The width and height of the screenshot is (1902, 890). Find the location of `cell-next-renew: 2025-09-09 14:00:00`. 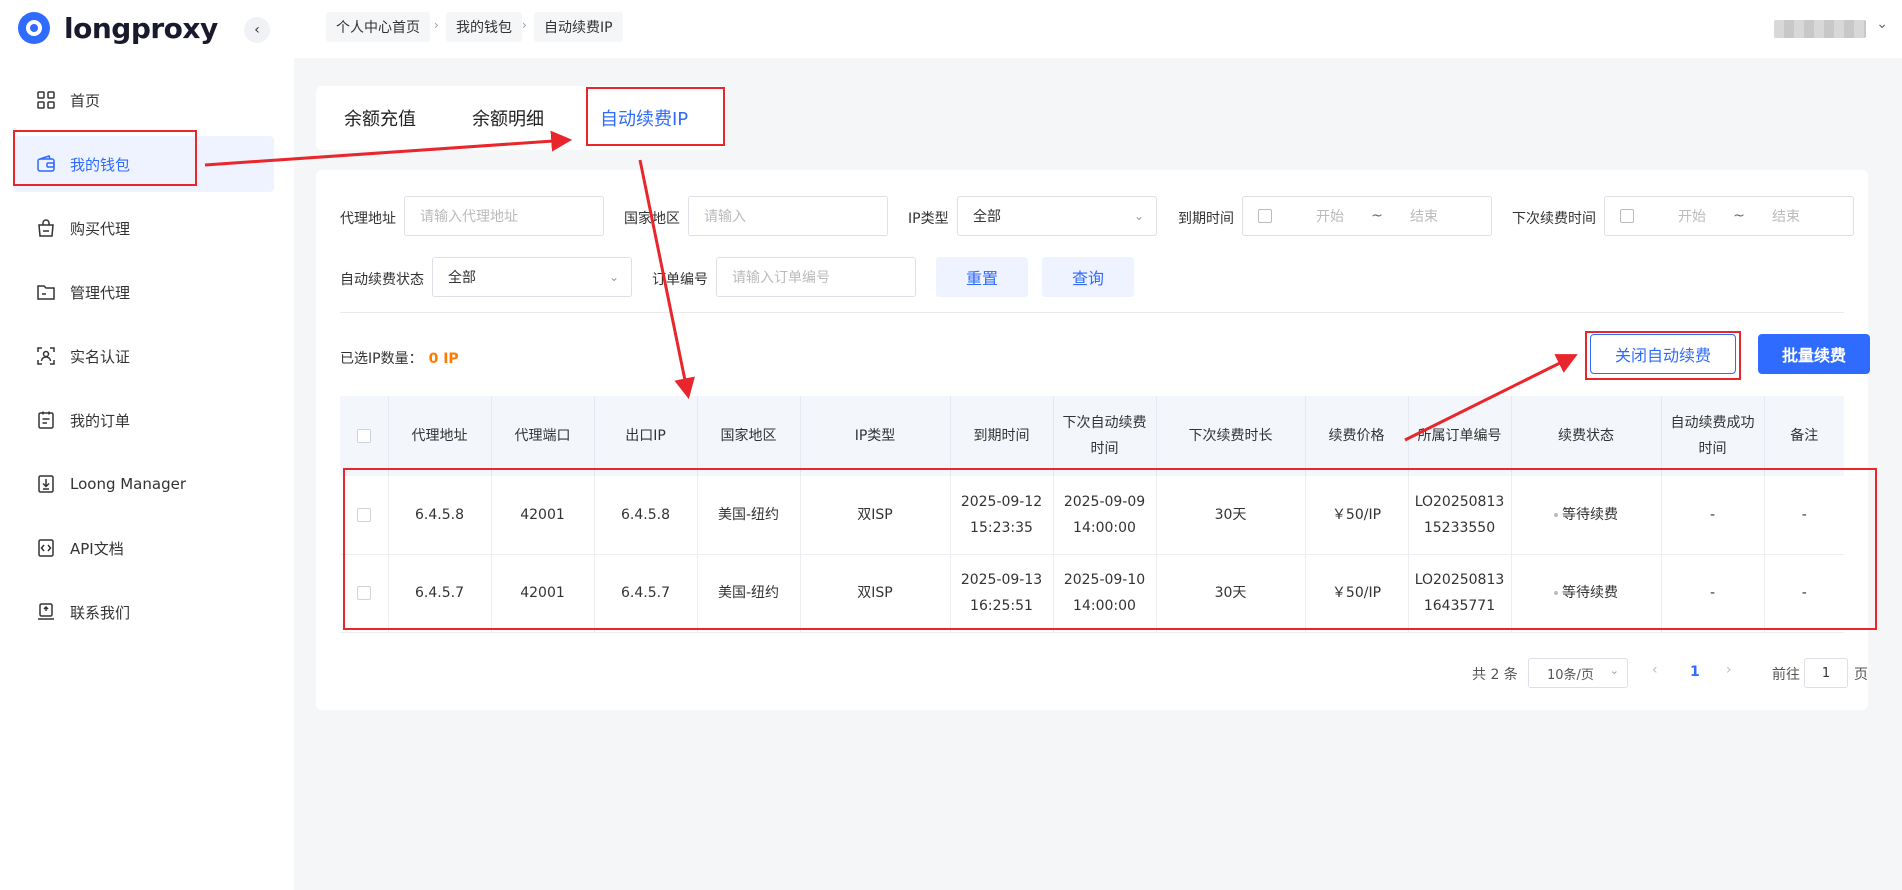

cell-next-renew: 2025-09-09 14:00:00 is located at coordinates (1105, 515).